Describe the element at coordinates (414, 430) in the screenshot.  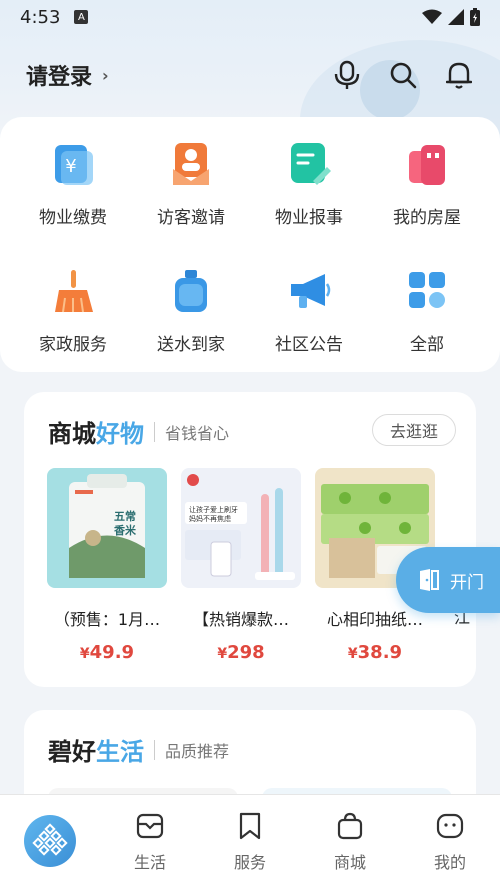
I see `stroll-button: 去逛逛` at that location.